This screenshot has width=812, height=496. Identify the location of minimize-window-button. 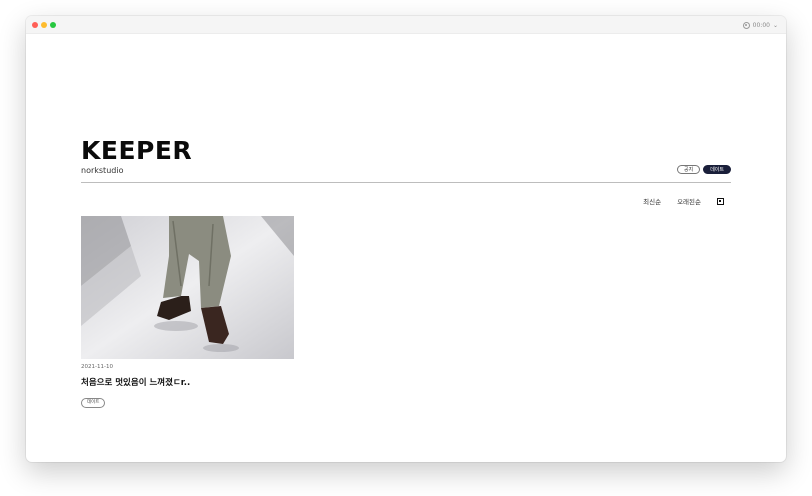
(44, 25).